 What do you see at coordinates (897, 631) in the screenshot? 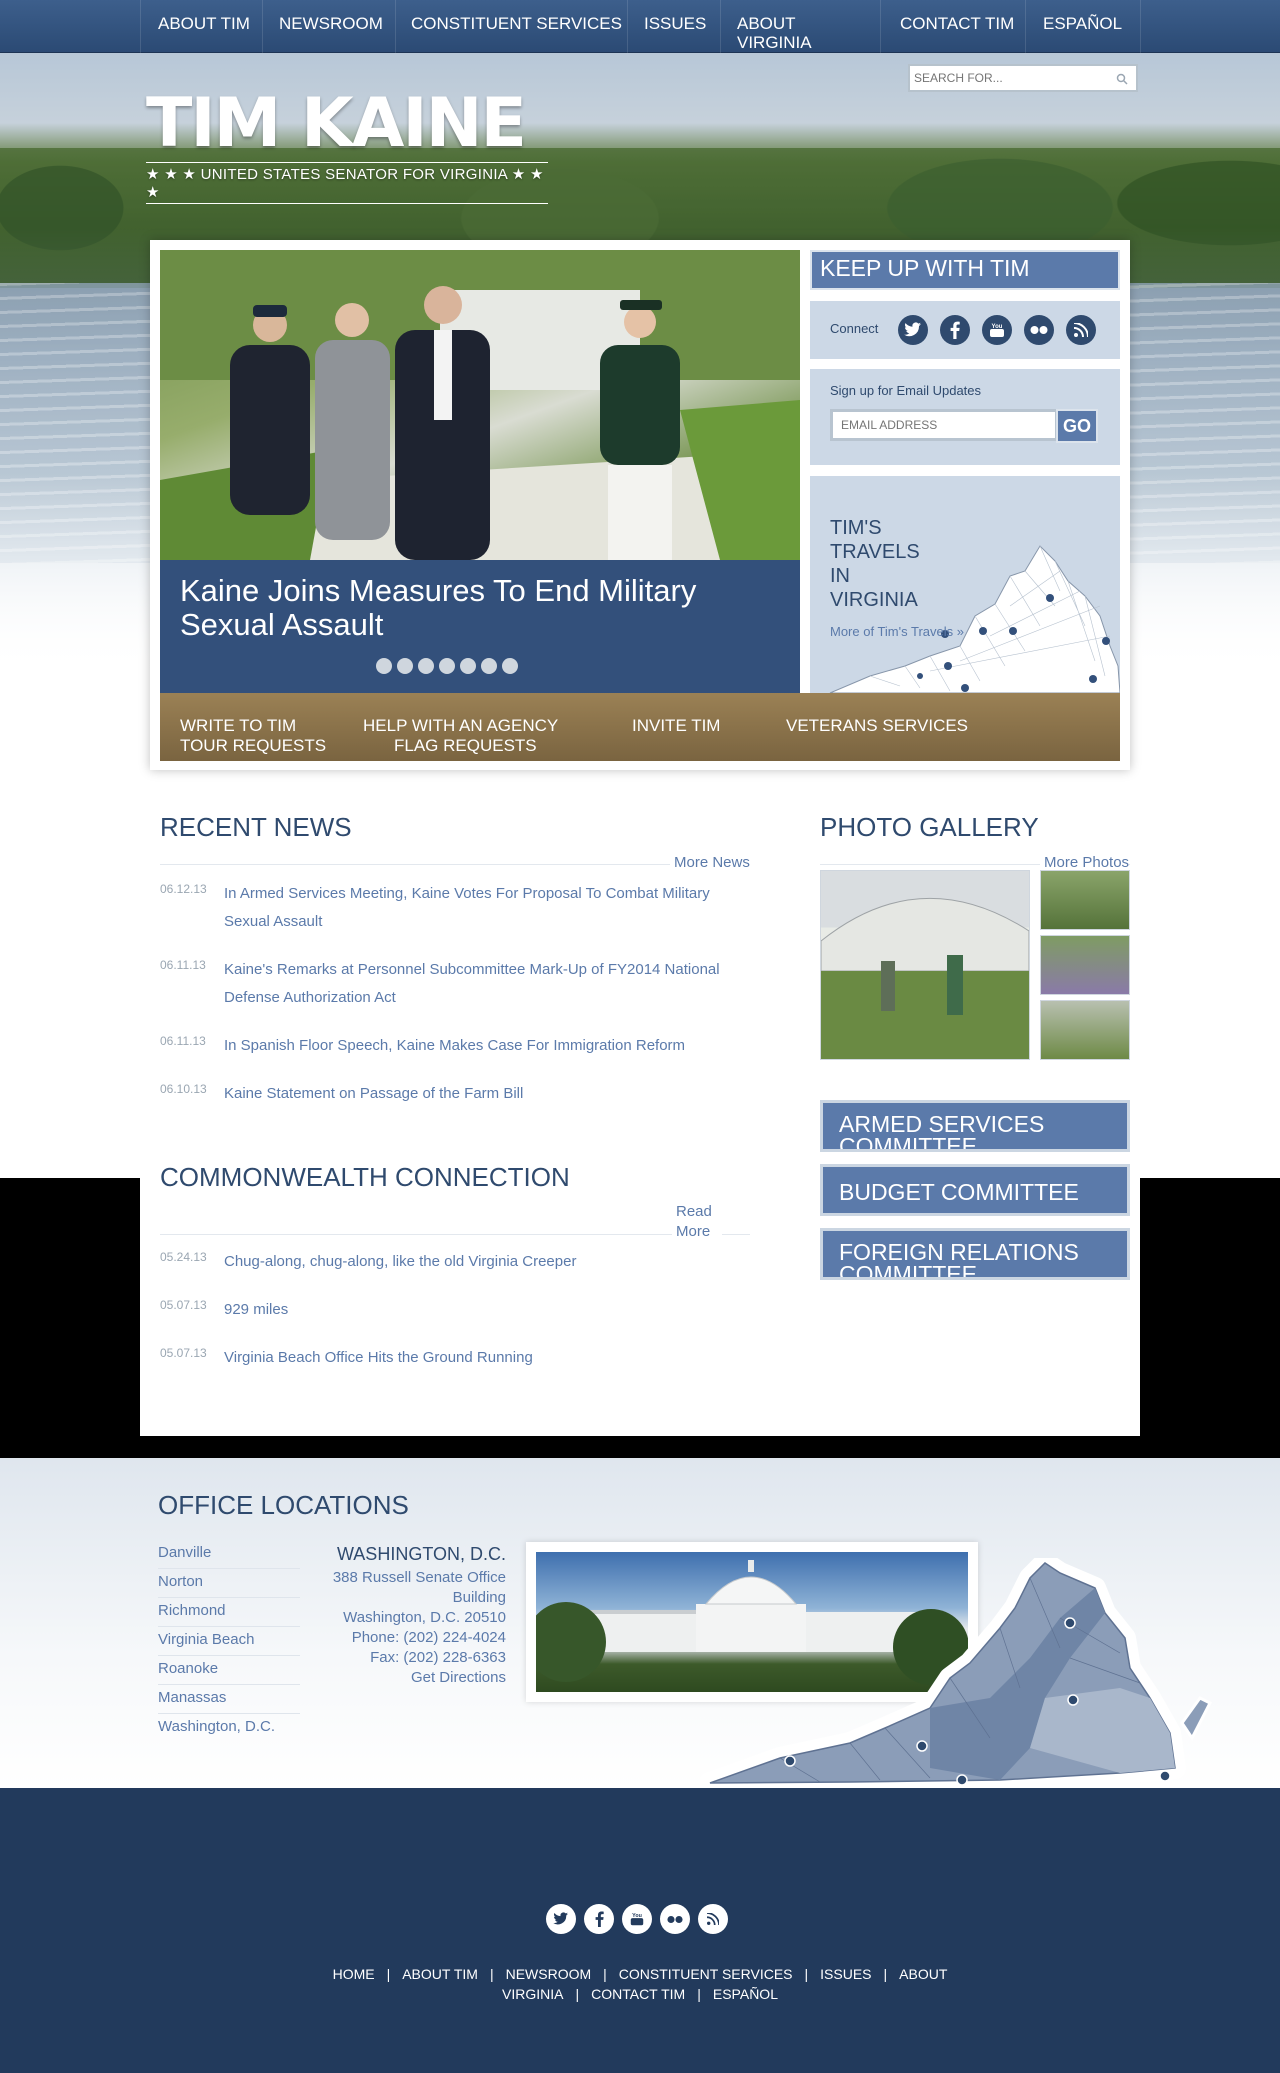
I see `travels-link: More of Tim's Travels »` at bounding box center [897, 631].